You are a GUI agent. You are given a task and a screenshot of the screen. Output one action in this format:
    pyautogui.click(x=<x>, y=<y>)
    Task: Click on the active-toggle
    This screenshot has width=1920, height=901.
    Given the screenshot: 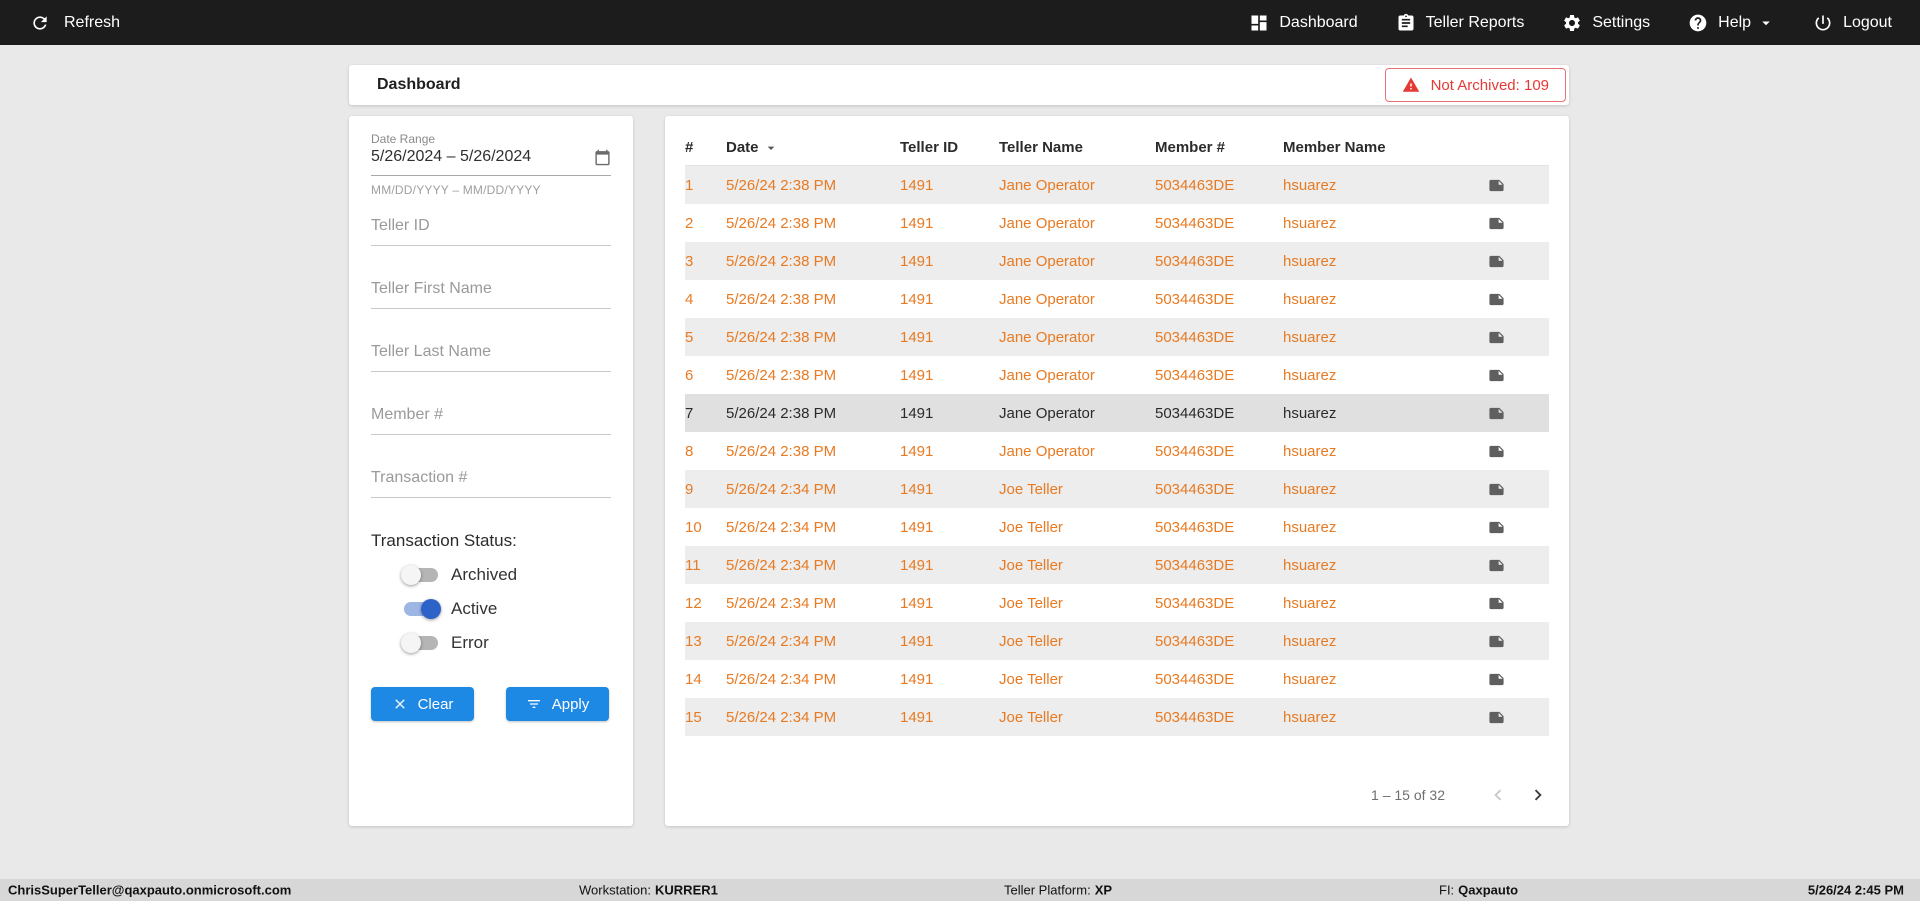 What is the action you would take?
    pyautogui.click(x=422, y=609)
    